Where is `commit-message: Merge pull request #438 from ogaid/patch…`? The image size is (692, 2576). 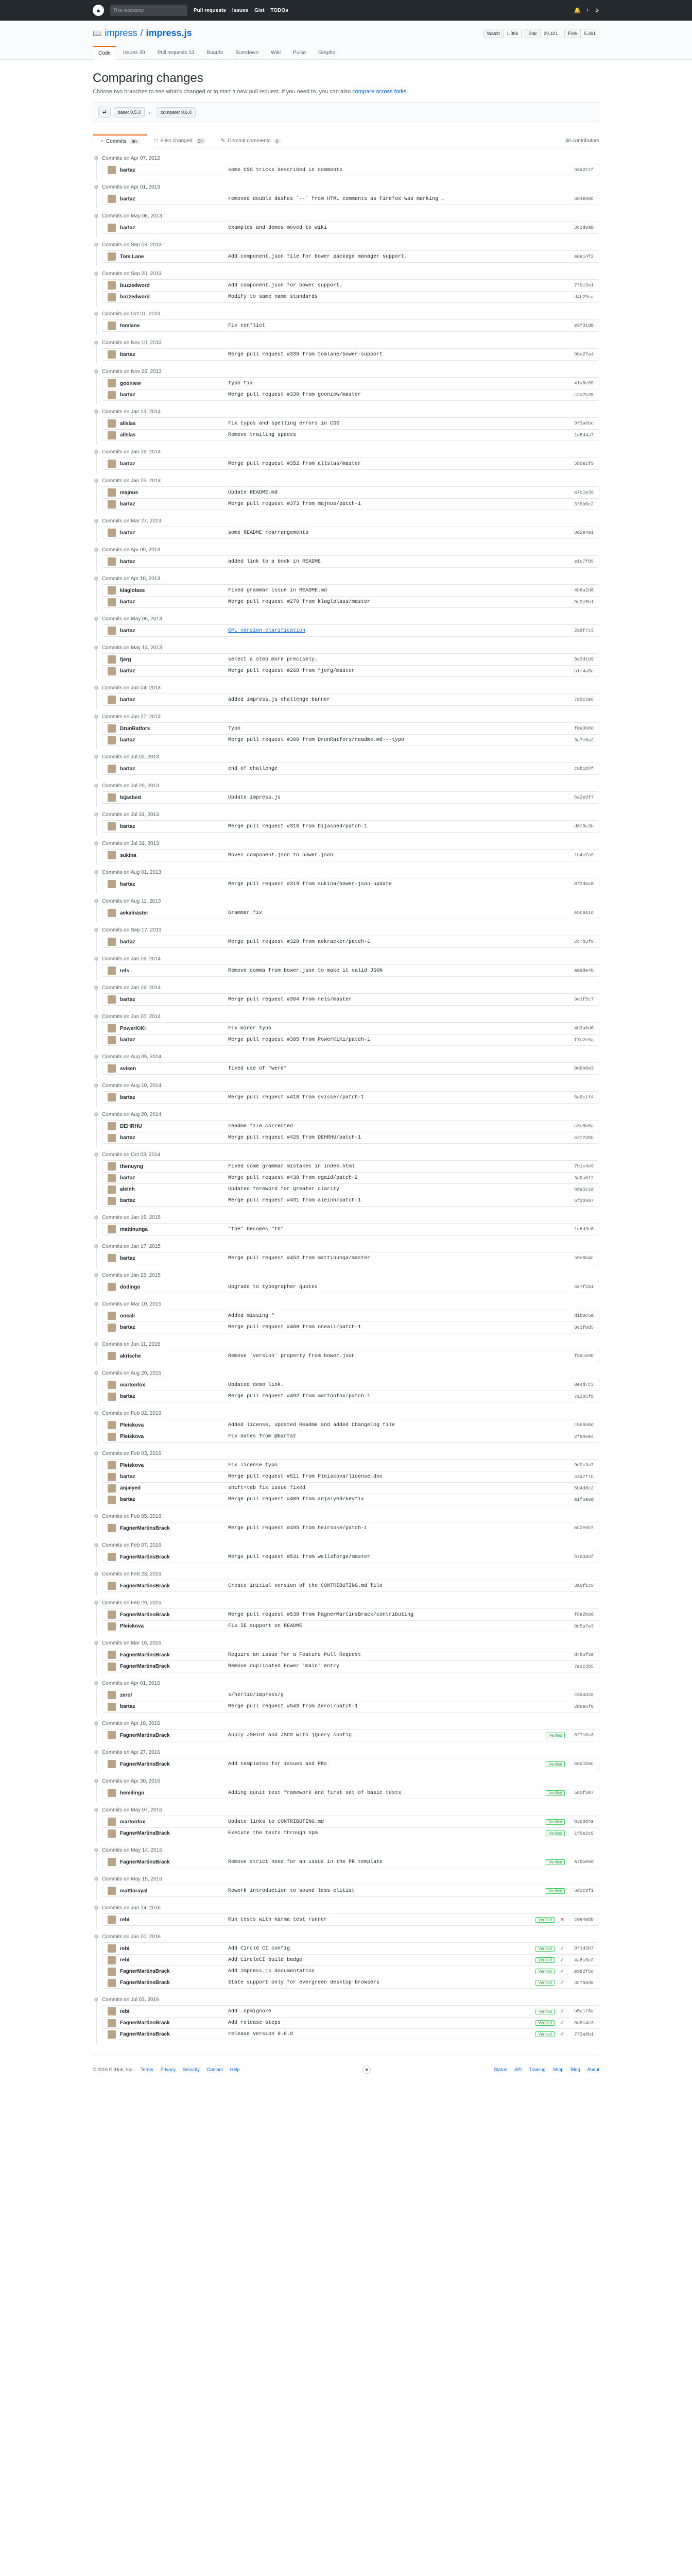
commit-message: Merge pull request #438 from ogaid/patch… is located at coordinates (398, 1178).